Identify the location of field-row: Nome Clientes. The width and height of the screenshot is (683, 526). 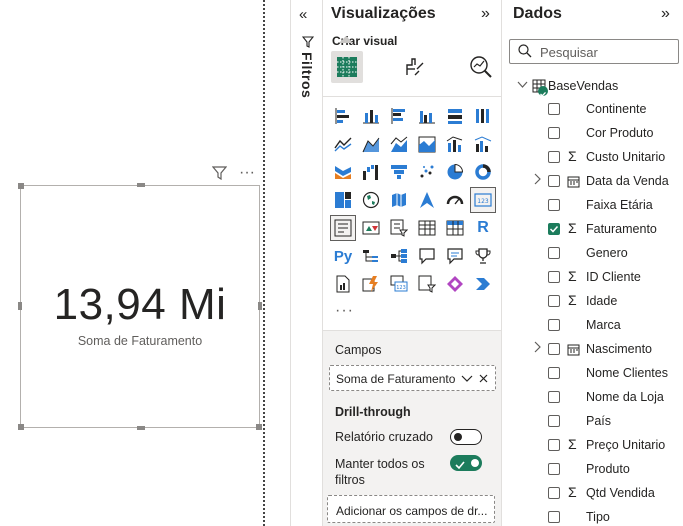
(593, 374).